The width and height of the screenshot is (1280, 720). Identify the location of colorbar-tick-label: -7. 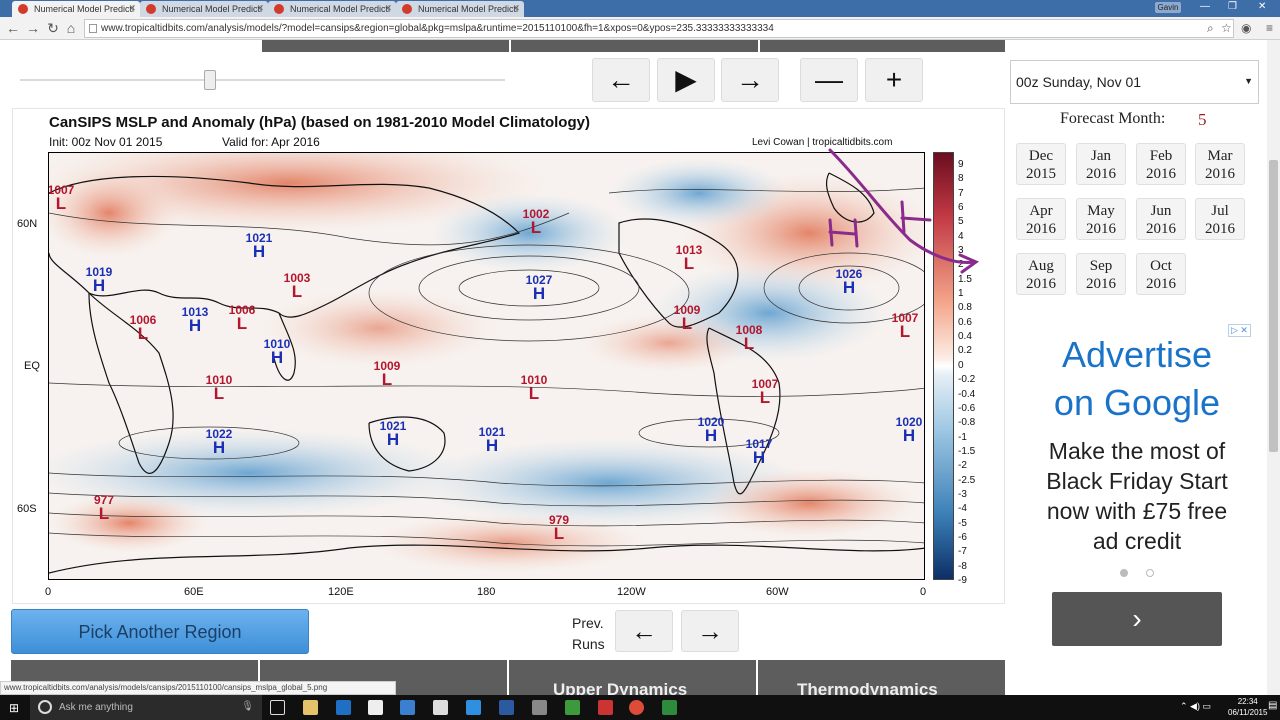
(962, 552).